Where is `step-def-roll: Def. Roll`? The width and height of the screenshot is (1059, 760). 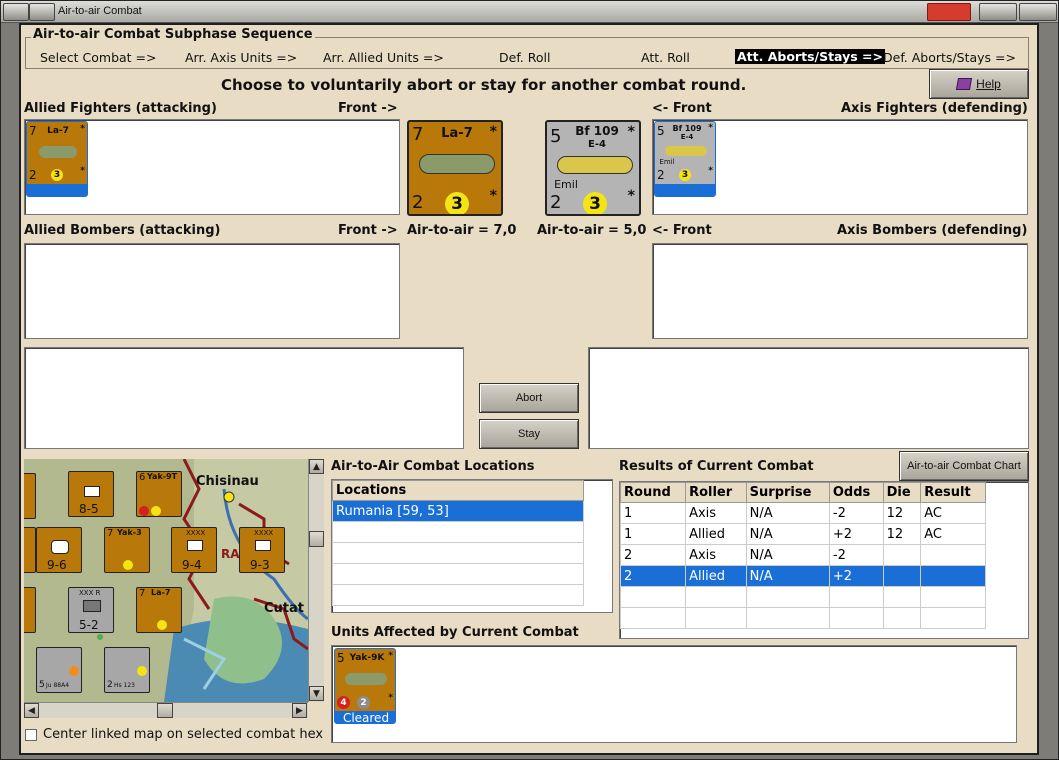
step-def-roll: Def. Roll is located at coordinates (525, 57).